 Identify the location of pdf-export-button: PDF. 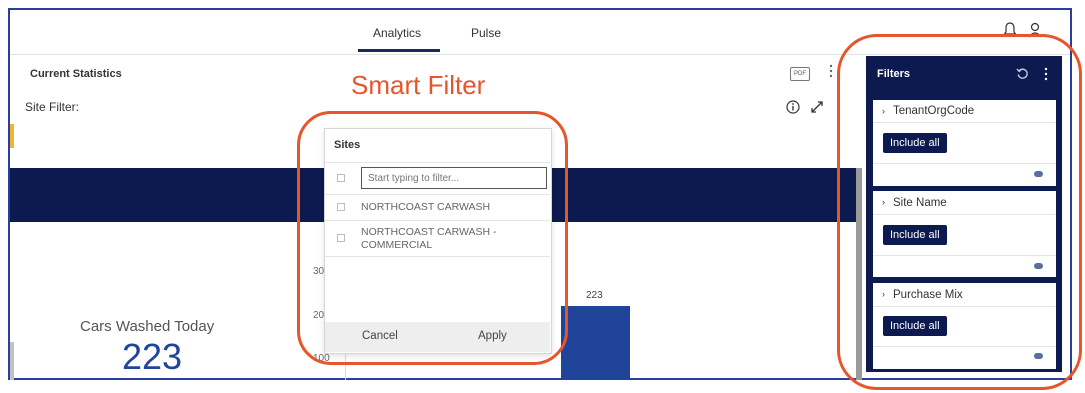
(800, 74).